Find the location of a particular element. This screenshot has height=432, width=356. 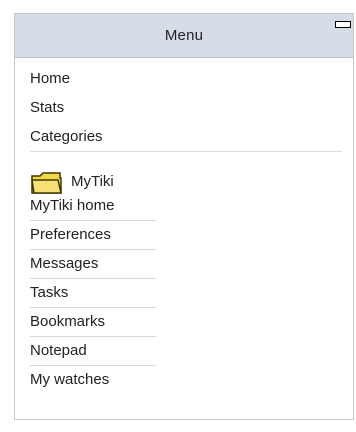

menu-item-label: Notepad is located at coordinates (58, 350).